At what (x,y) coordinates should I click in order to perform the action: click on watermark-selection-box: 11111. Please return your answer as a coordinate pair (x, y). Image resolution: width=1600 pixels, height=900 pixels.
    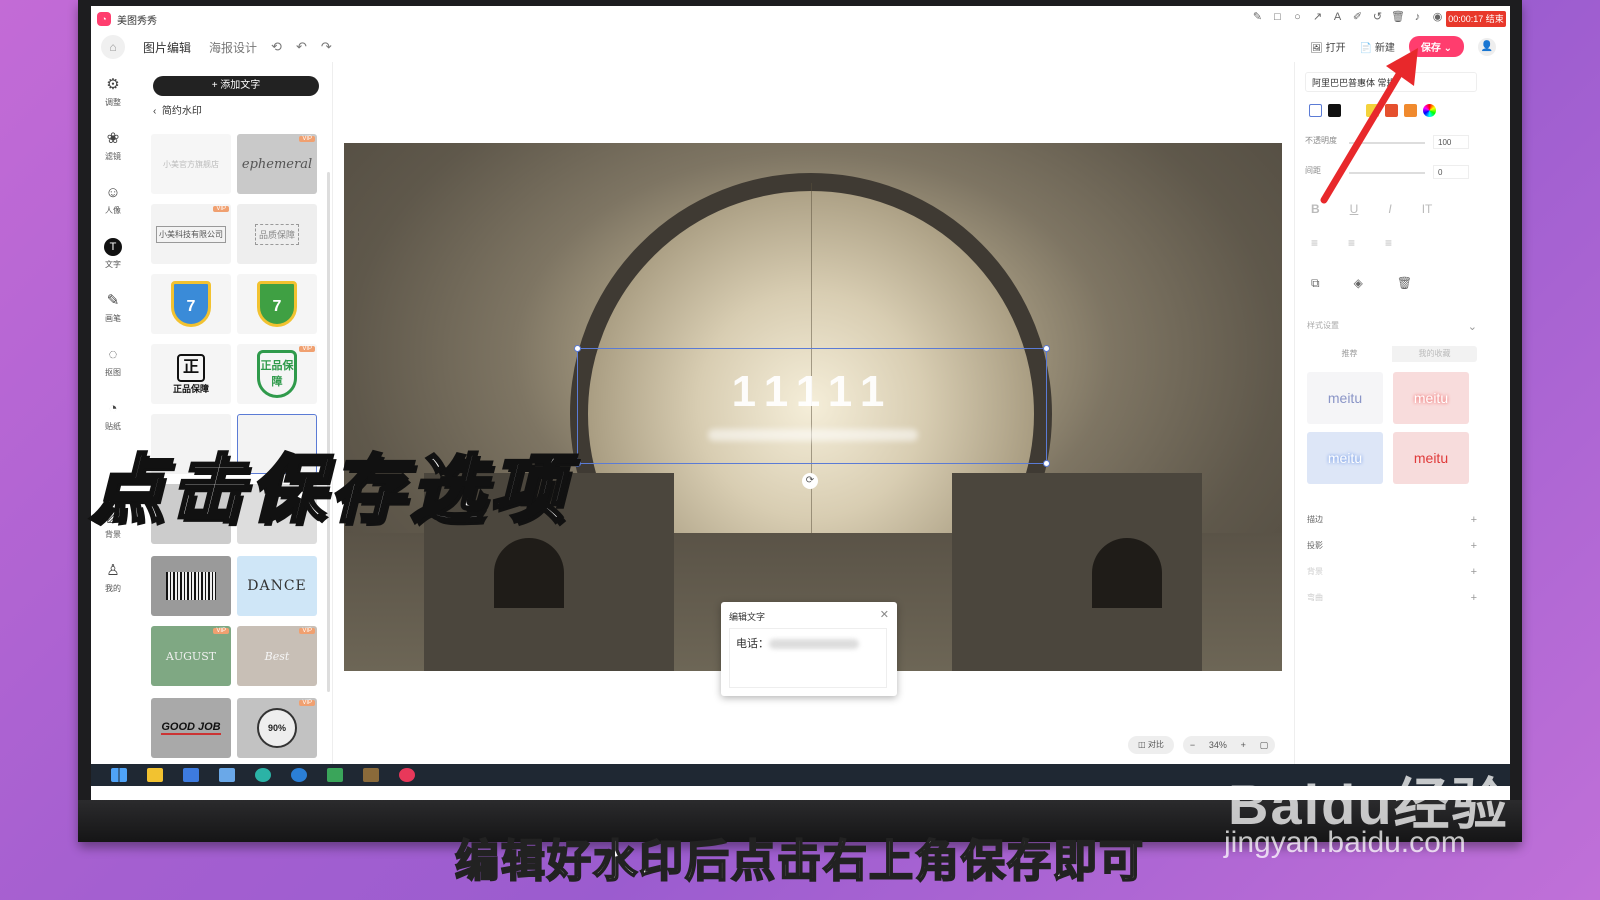
    Looking at the image, I should click on (812, 406).